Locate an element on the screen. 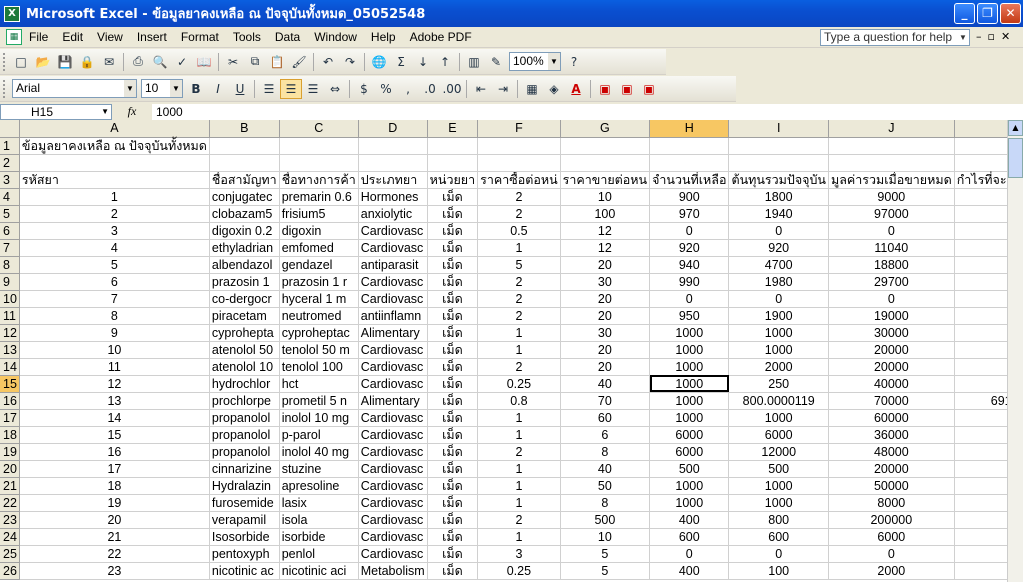  menu-file: File is located at coordinates (38, 37).